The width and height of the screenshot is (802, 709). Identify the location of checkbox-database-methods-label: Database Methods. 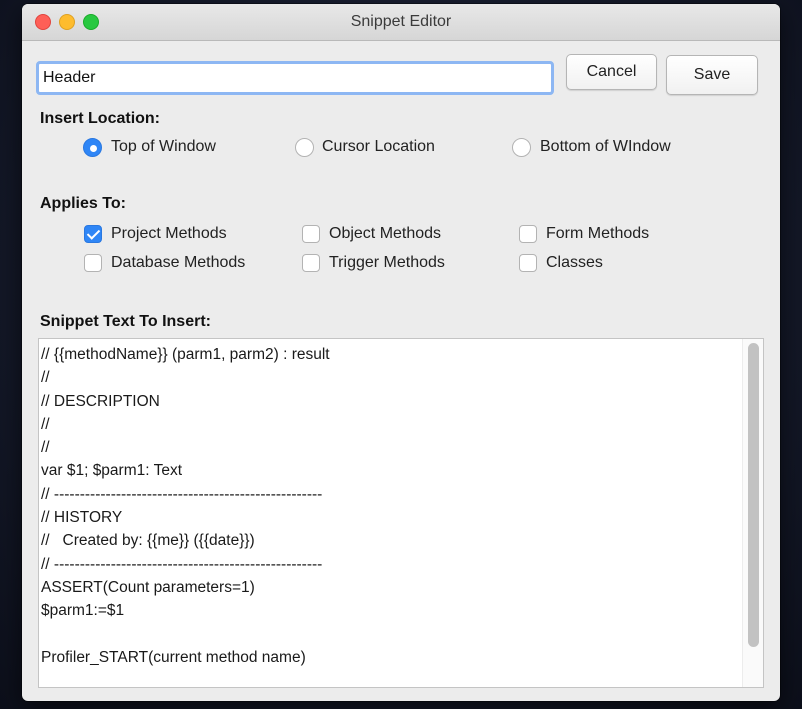
(178, 263).